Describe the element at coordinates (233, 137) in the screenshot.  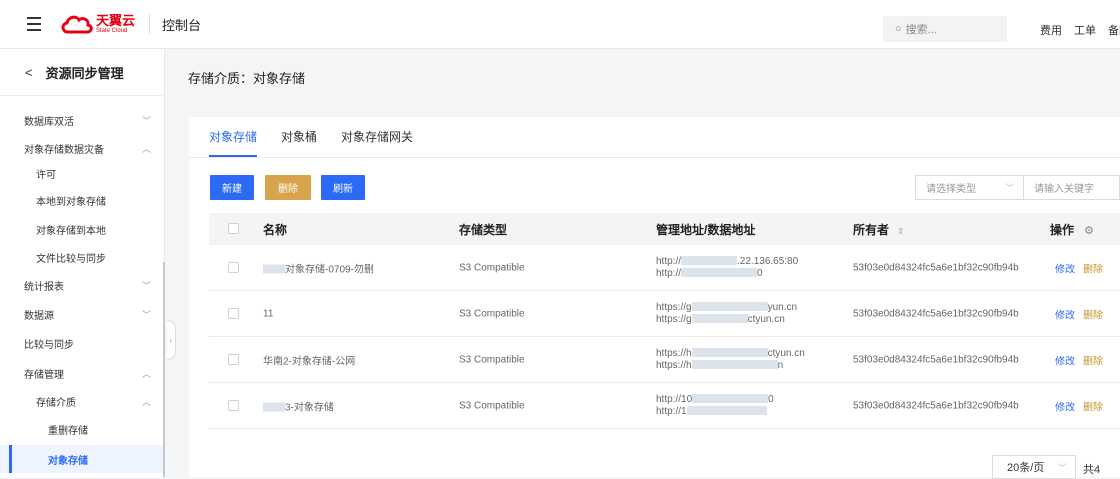
I see `tab-object-storage: 对象存储` at that location.